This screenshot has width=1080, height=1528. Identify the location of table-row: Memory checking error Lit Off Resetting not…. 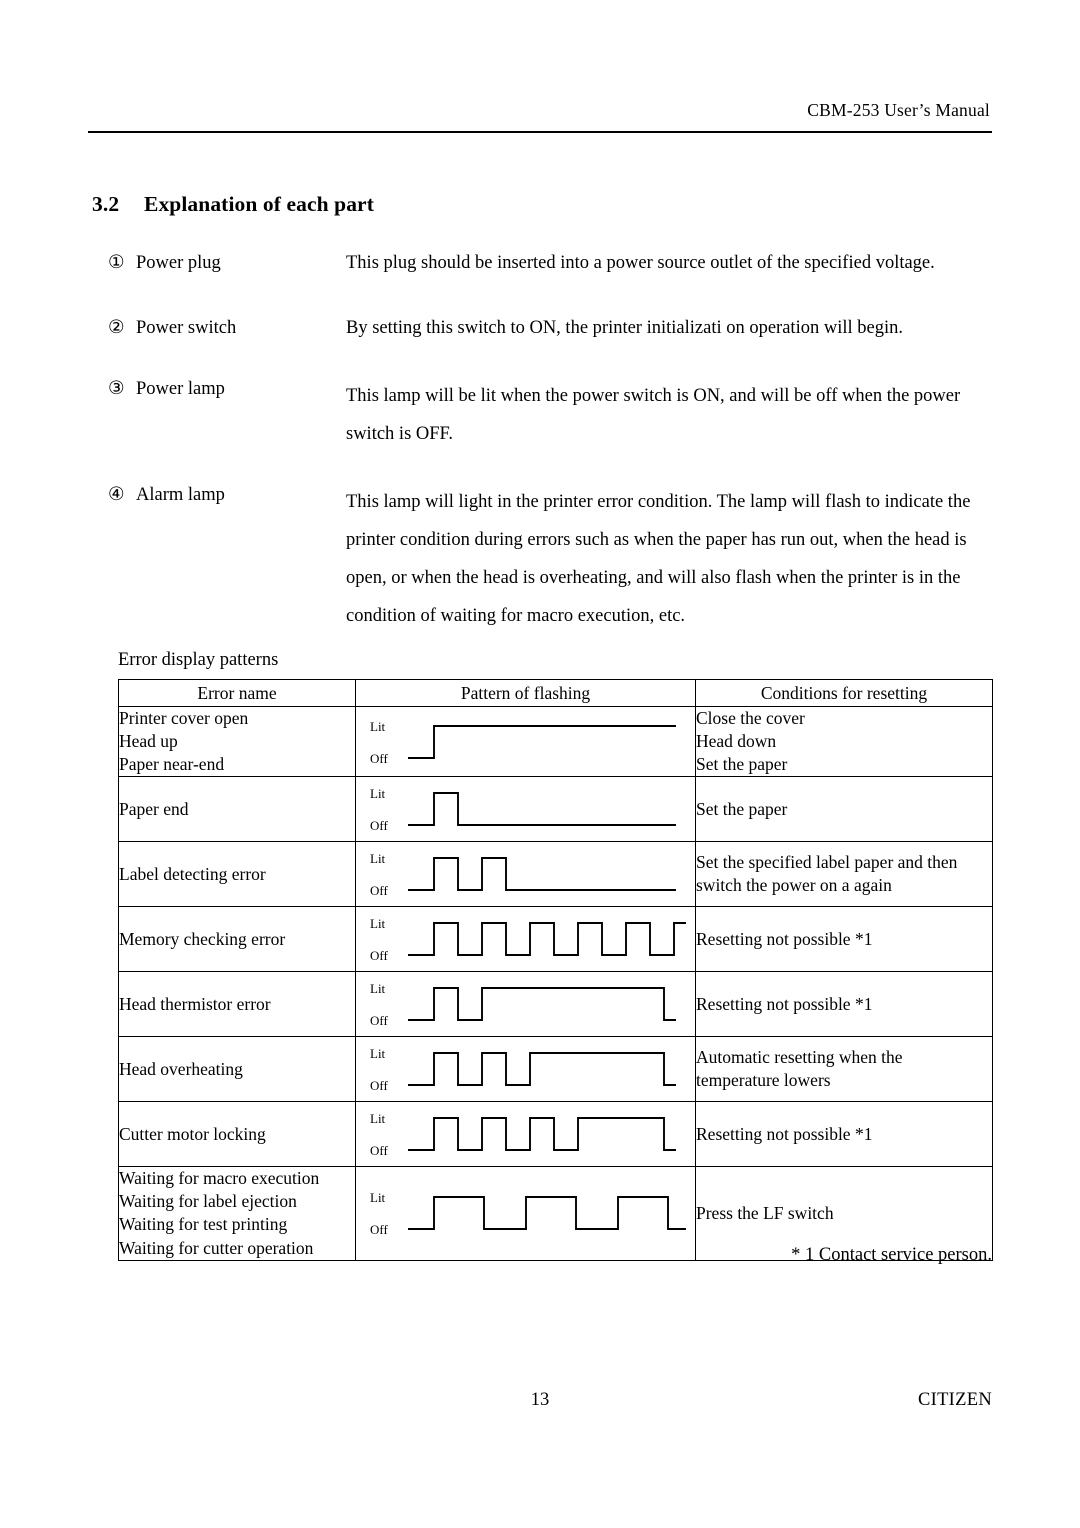
(555, 939).